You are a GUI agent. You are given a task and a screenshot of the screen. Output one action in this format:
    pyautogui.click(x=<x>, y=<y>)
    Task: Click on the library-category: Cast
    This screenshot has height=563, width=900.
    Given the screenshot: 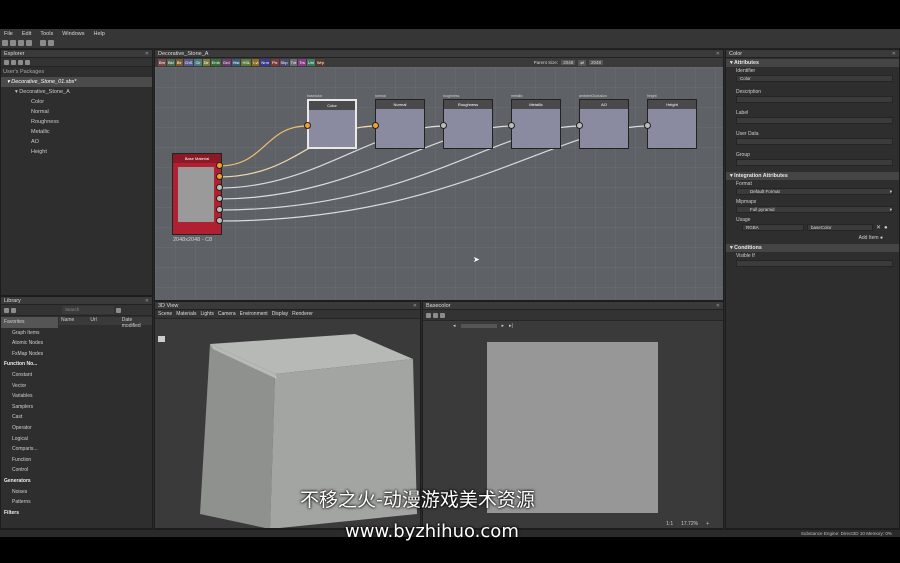 What is the action you would take?
    pyautogui.click(x=29, y=417)
    